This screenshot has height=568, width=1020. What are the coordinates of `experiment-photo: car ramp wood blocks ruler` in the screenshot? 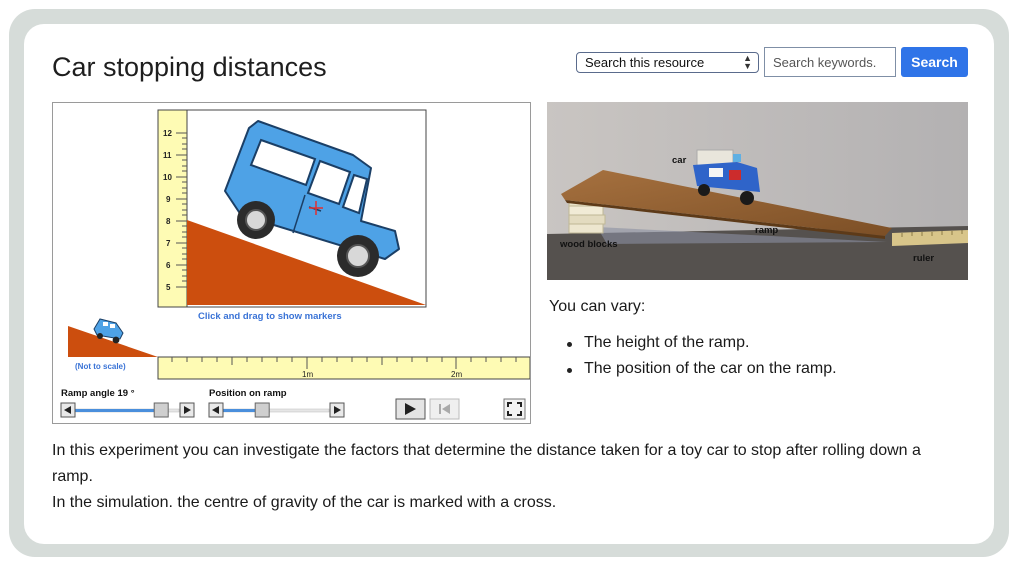 It's located at (757, 191).